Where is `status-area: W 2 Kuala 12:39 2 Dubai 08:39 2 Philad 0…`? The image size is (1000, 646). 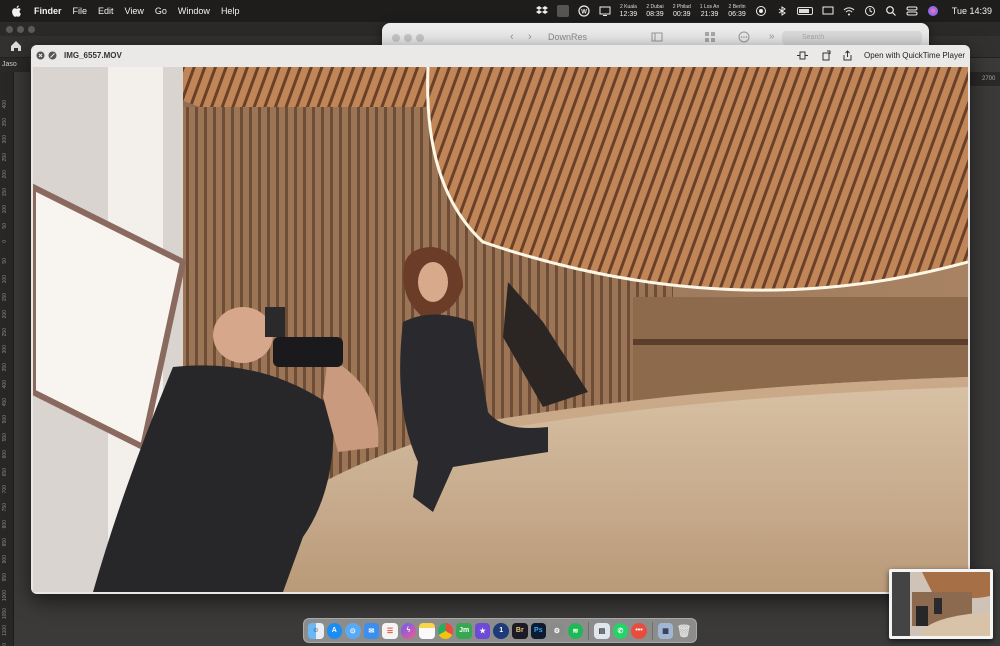 status-area: W 2 Kuala 12:39 2 Dubai 08:39 2 Philad 0… is located at coordinates (763, 11).